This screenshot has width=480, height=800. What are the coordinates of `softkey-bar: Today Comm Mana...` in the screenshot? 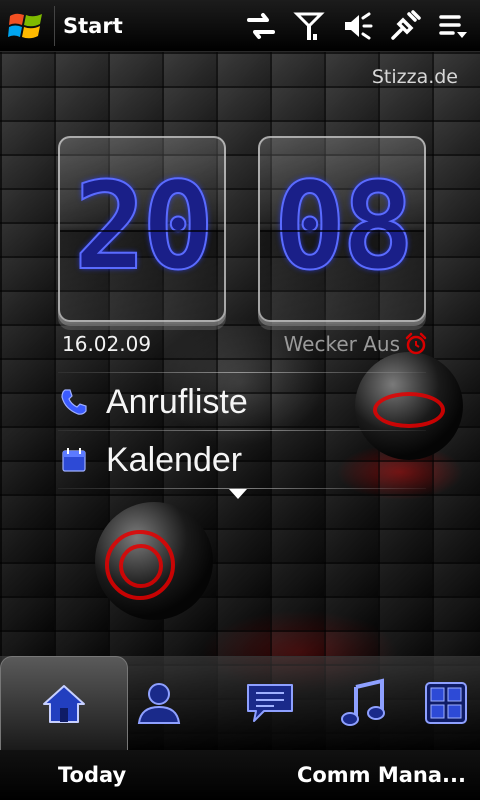 It's located at (240, 775).